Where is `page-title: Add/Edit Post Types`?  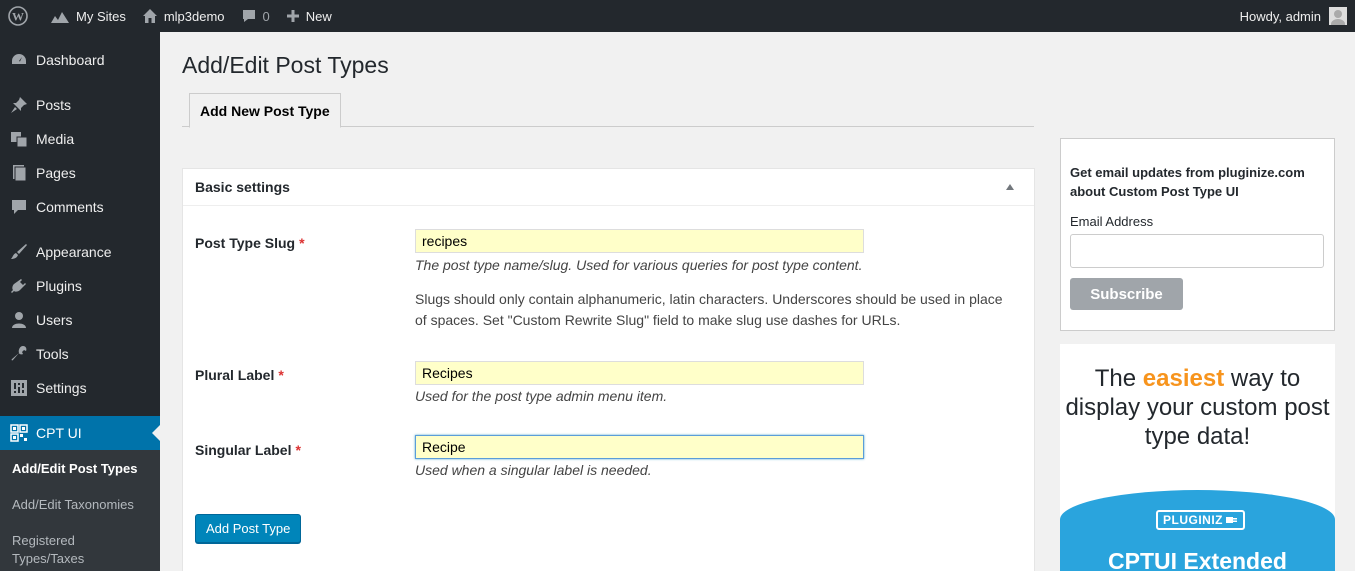 page-title: Add/Edit Post Types is located at coordinates (285, 65).